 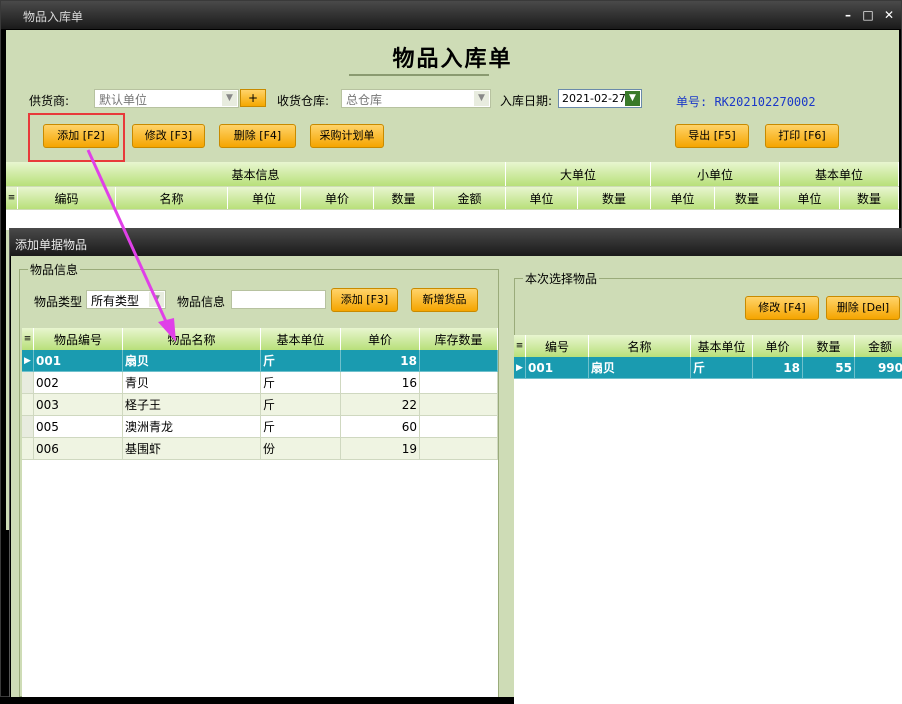 I want to click on print-button: 打印 [F6], so click(x=802, y=136).